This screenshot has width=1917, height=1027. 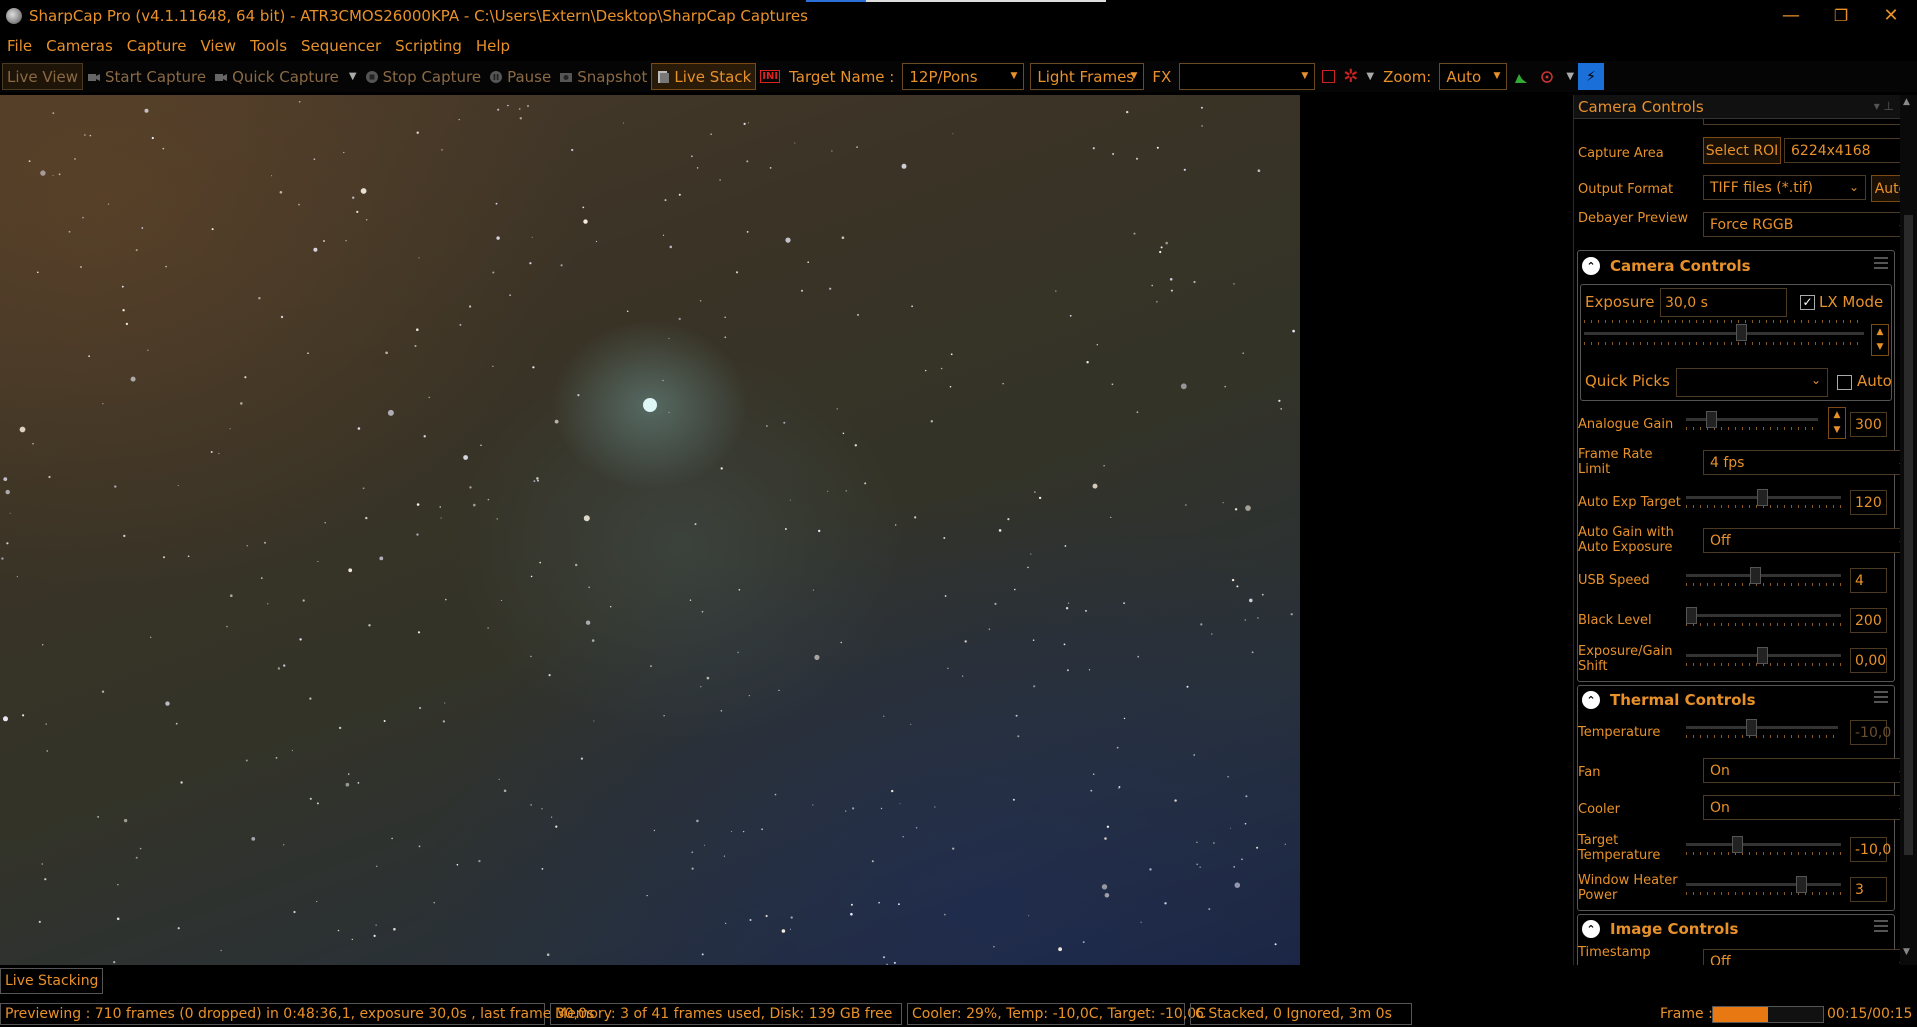 I want to click on black-level-slider, so click(x=1763, y=617).